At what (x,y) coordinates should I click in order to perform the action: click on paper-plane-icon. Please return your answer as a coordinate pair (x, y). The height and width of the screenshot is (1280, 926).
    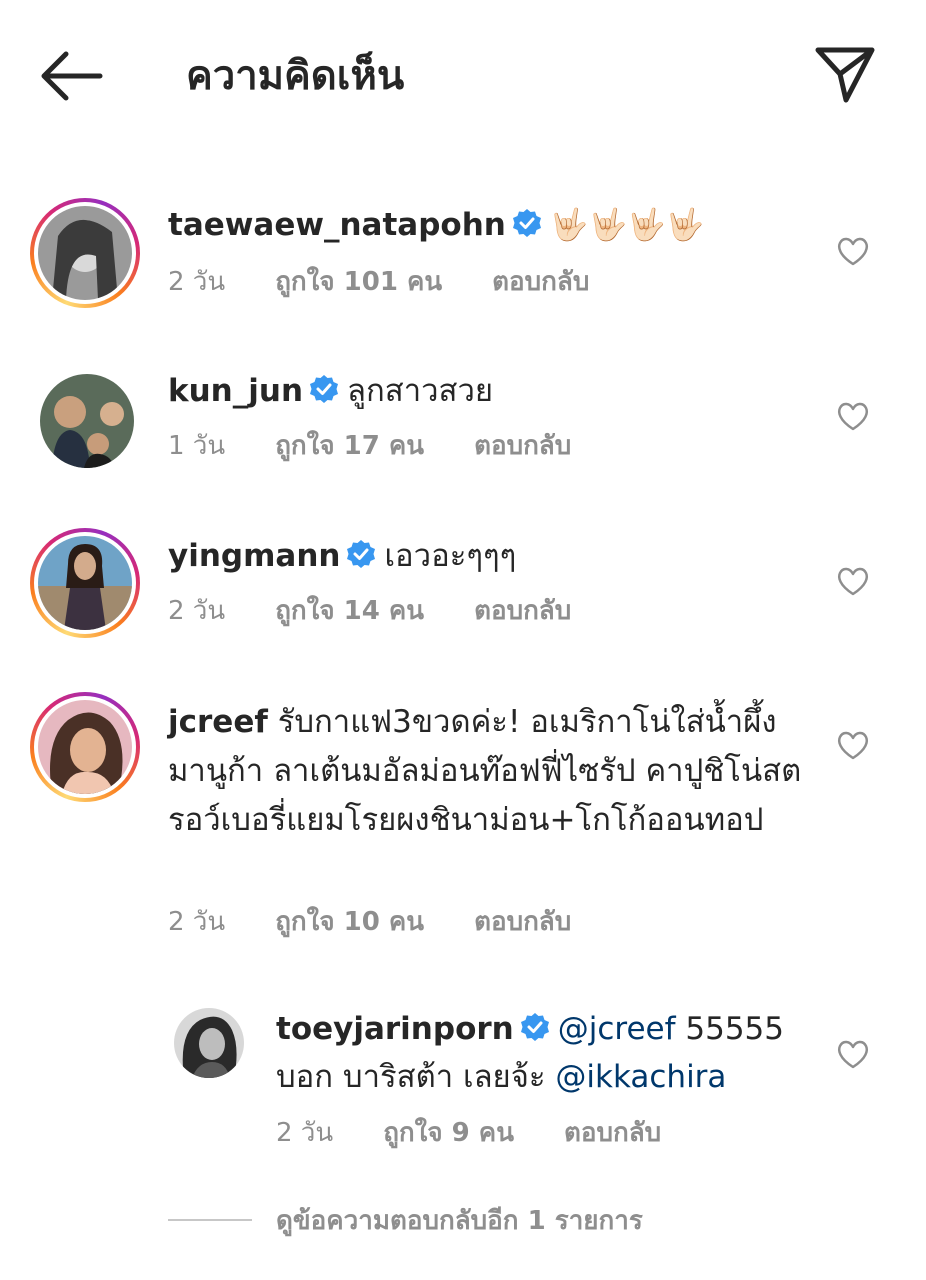
    Looking at the image, I should click on (845, 75).